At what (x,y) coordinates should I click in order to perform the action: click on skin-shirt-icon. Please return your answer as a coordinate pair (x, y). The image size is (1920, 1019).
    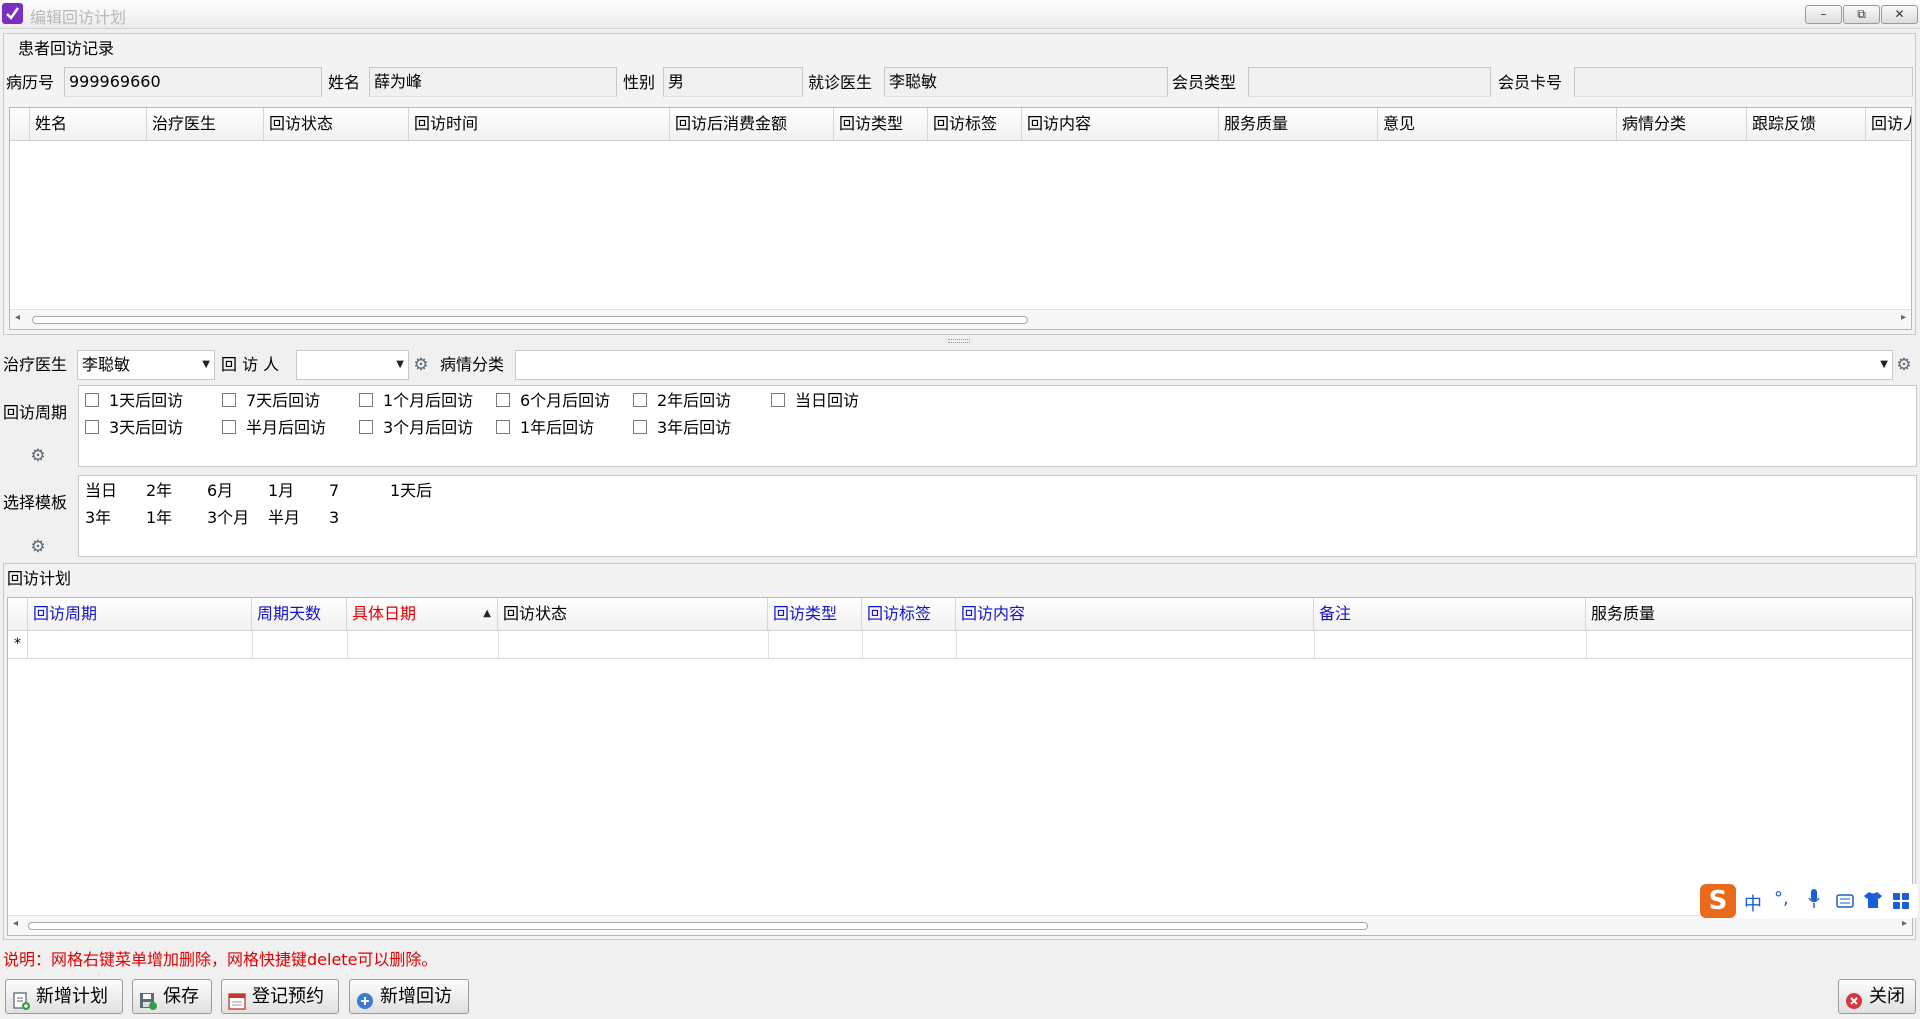
    Looking at the image, I should click on (1873, 900).